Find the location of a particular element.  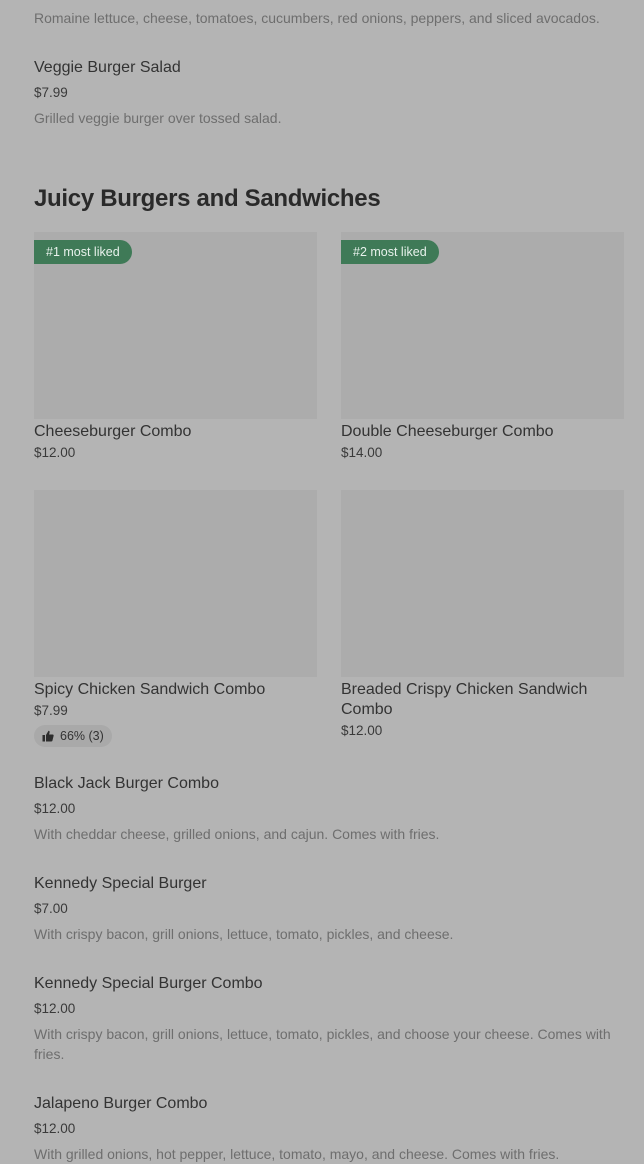

rating-text: 66% (3) is located at coordinates (82, 736).